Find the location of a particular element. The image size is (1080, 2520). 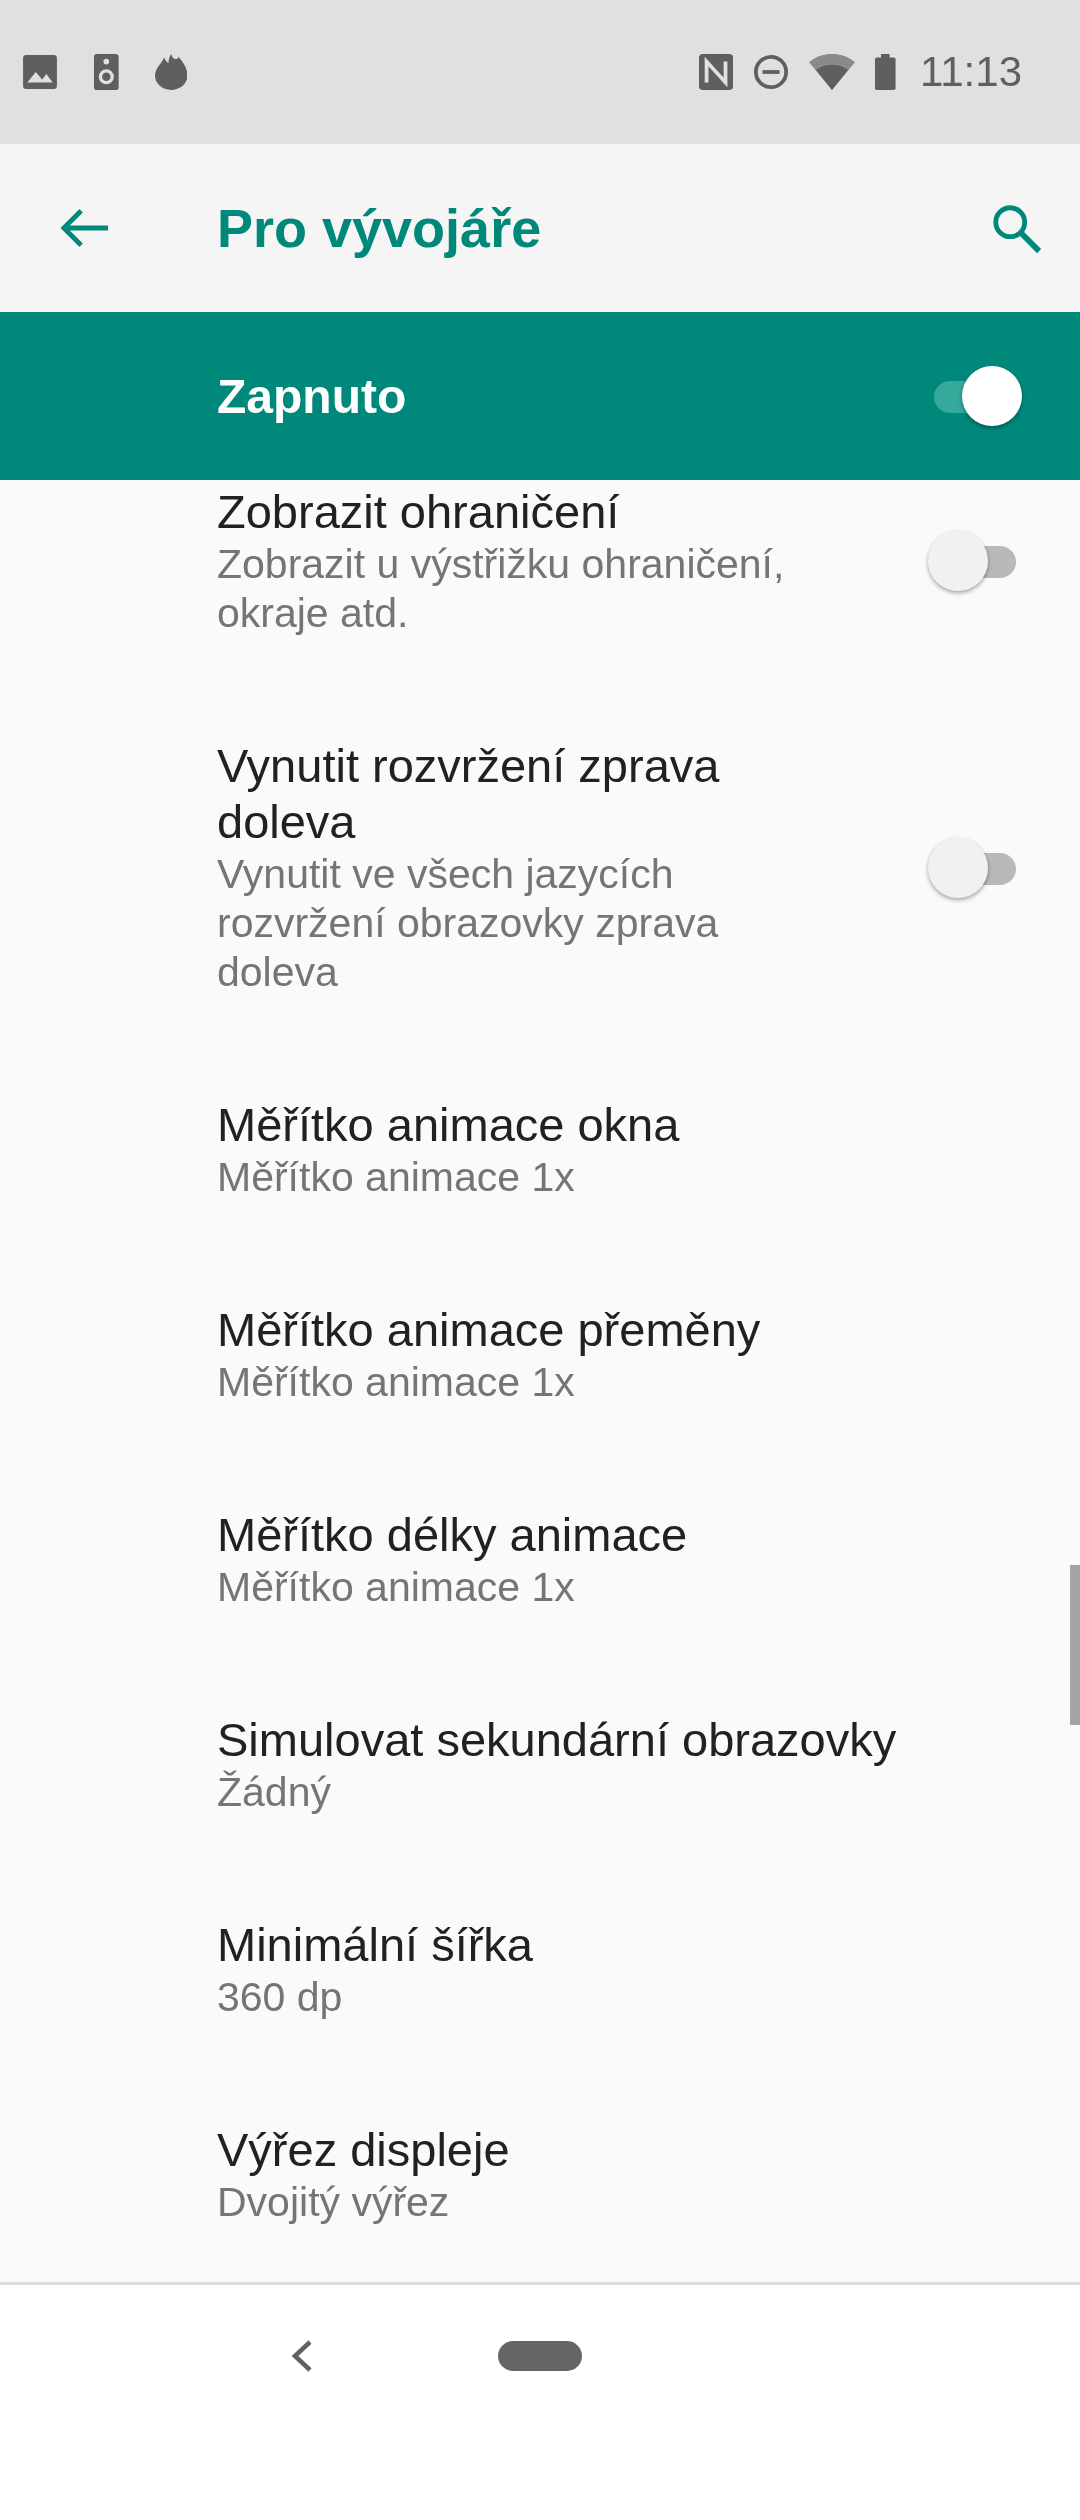

flame-icon is located at coordinates (170, 72).